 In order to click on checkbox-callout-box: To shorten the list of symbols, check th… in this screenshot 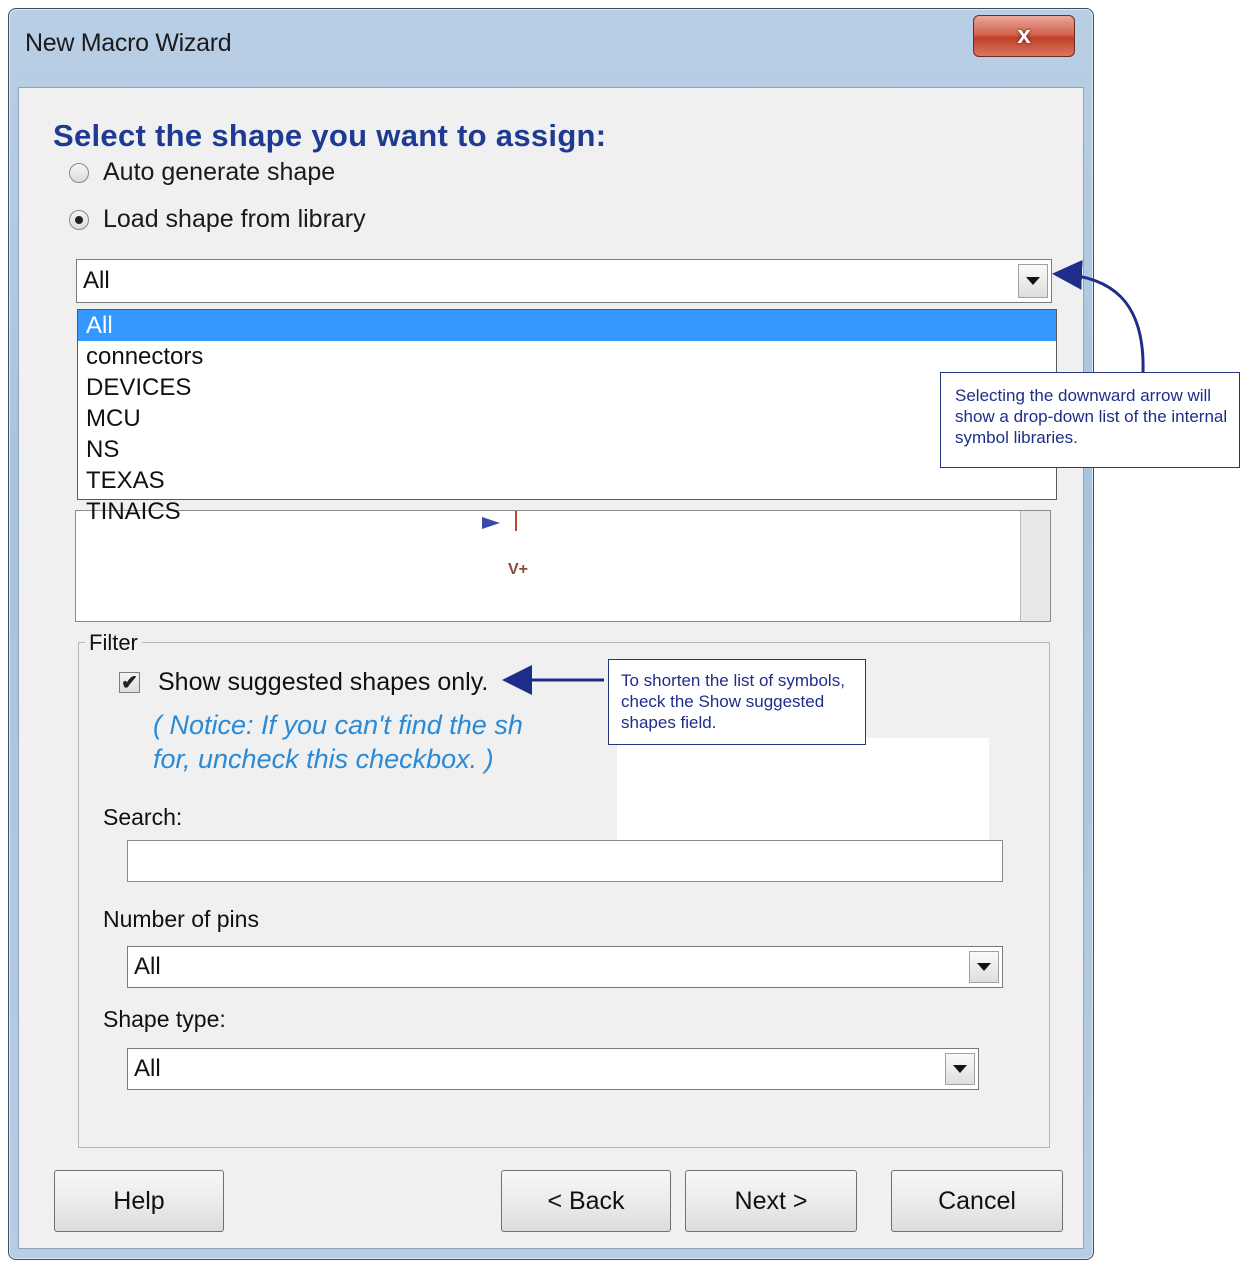, I will do `click(737, 702)`.